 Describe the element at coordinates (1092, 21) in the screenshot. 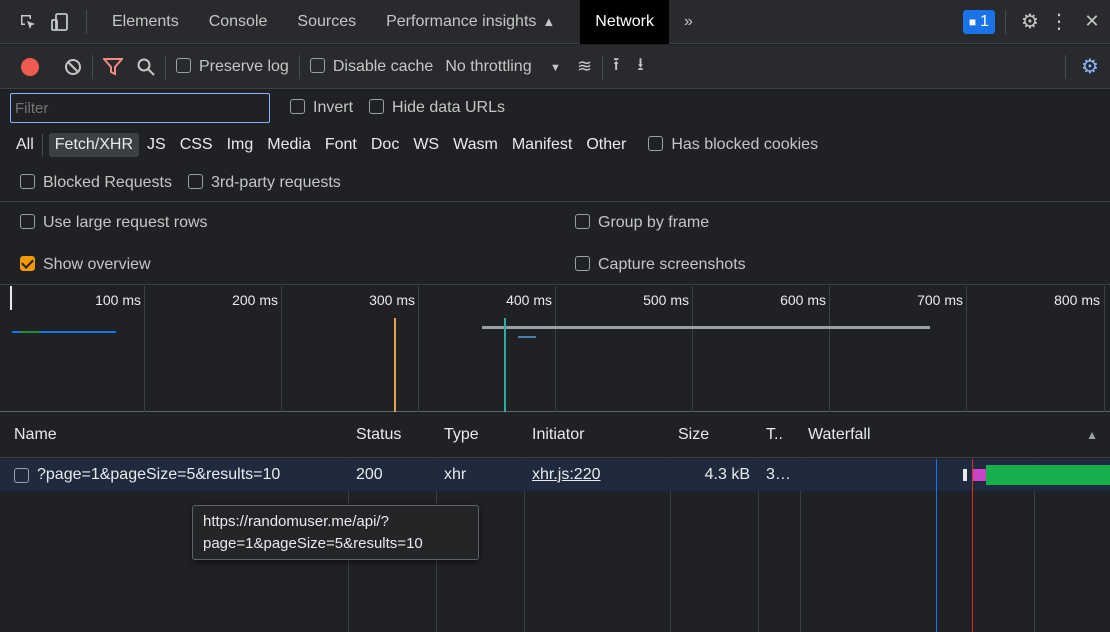

I see `close-icon: ✕` at that location.